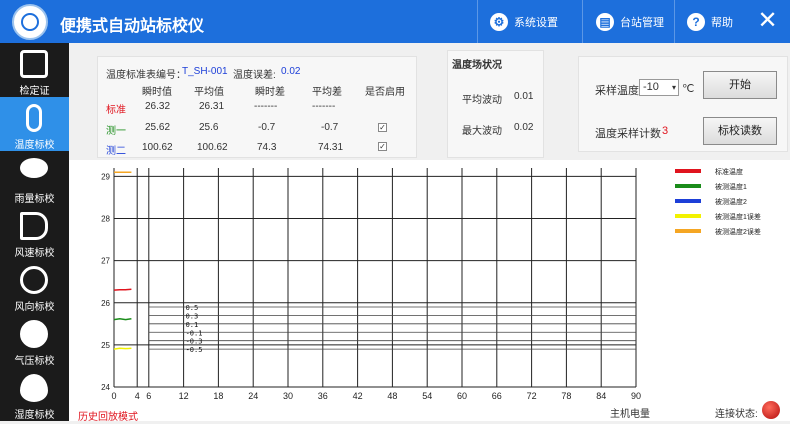 Image resolution: width=790 pixels, height=424 pixels. Describe the element at coordinates (192, 308) in the screenshot. I see `reference-line-label: 0.5` at that location.